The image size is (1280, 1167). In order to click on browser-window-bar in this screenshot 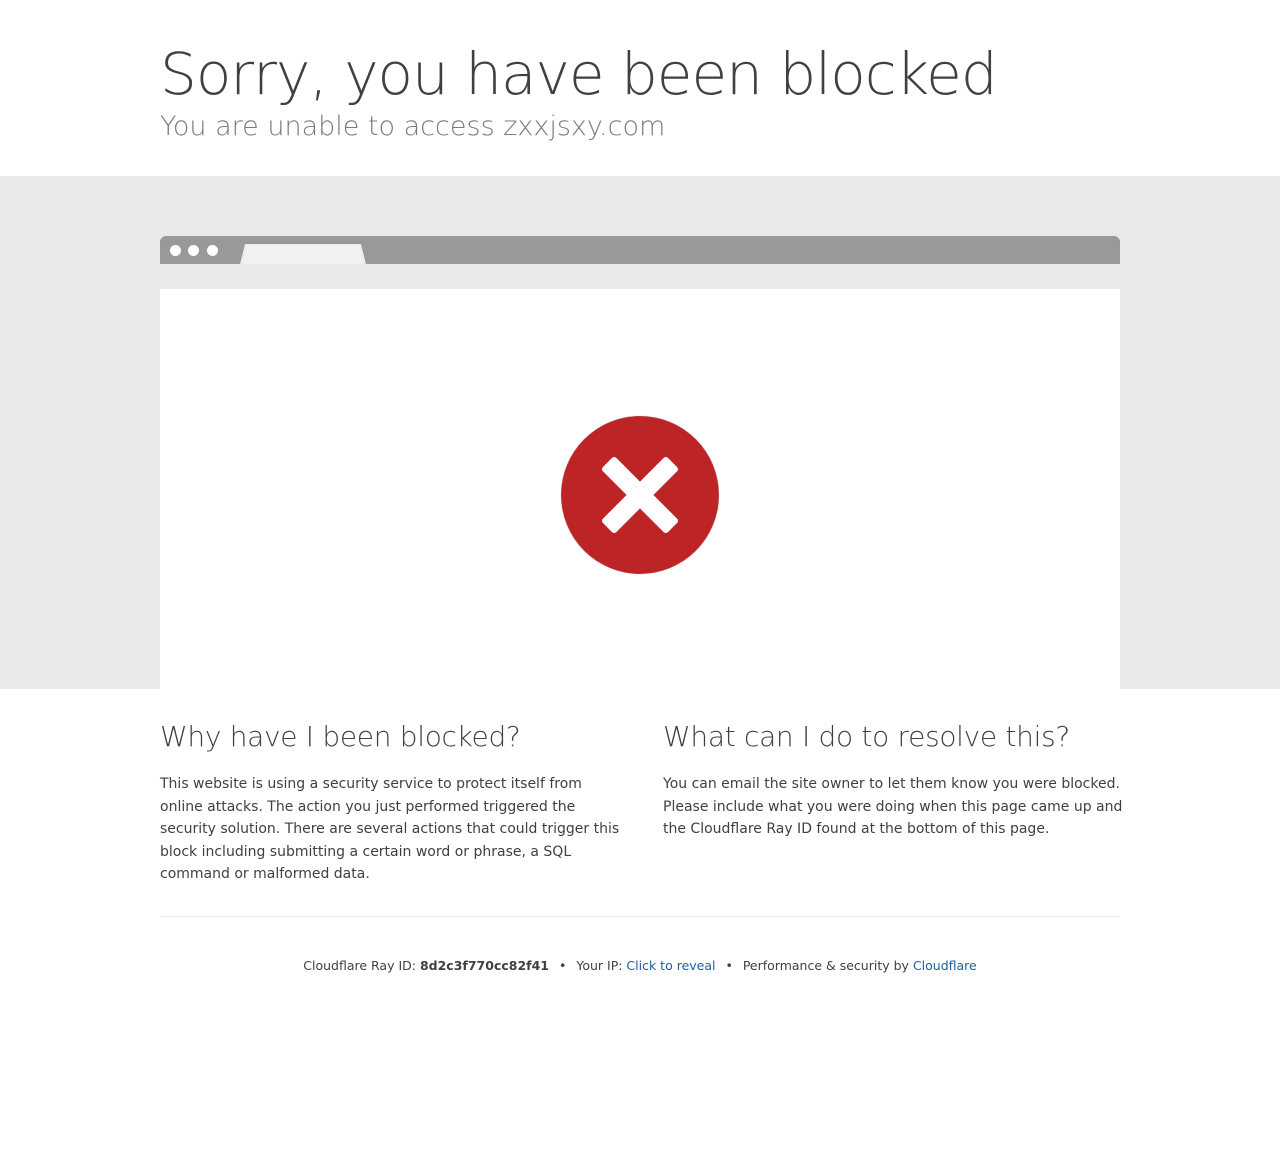, I will do `click(640, 250)`.